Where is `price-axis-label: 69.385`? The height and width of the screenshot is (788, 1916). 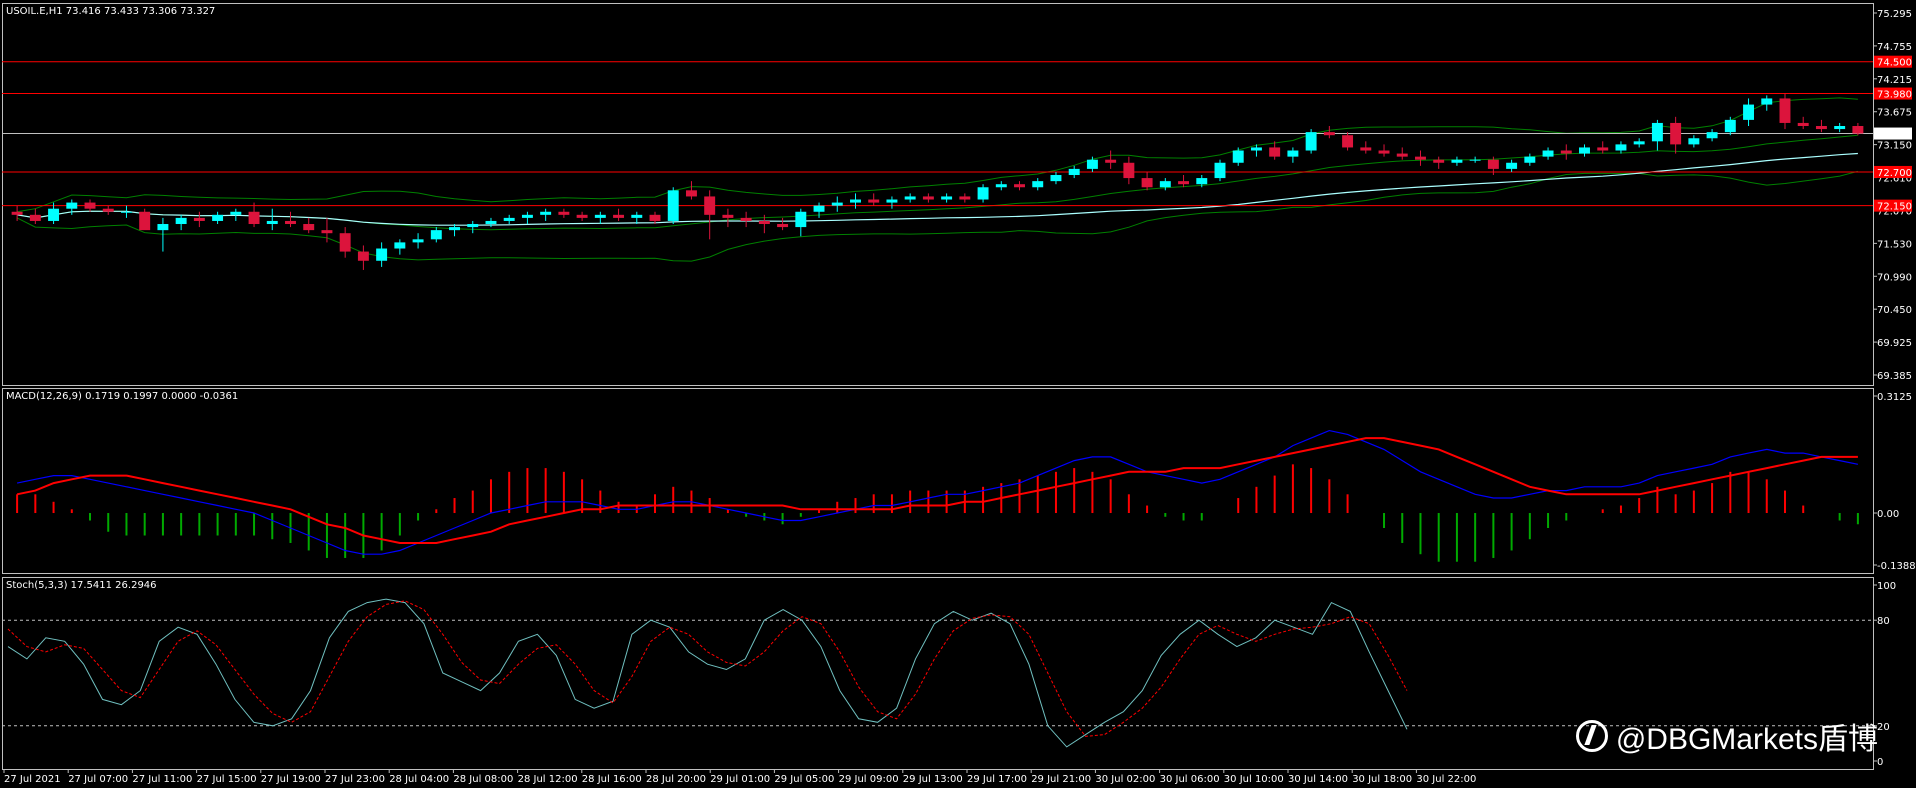 price-axis-label: 69.385 is located at coordinates (1894, 376).